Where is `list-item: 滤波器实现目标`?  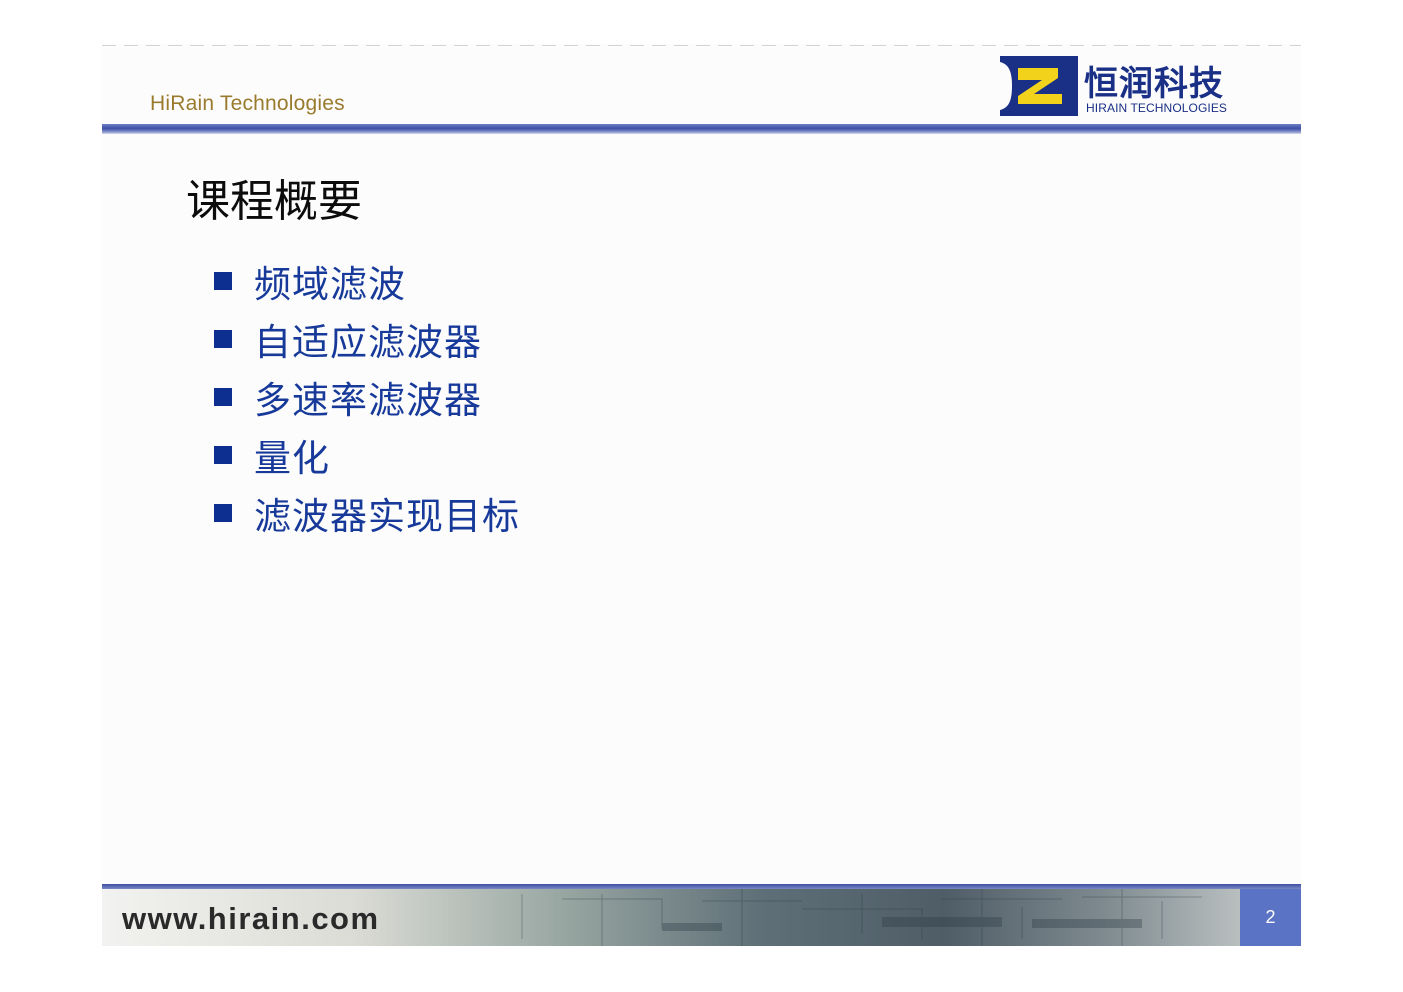 list-item: 滤波器实现目标 is located at coordinates (367, 513).